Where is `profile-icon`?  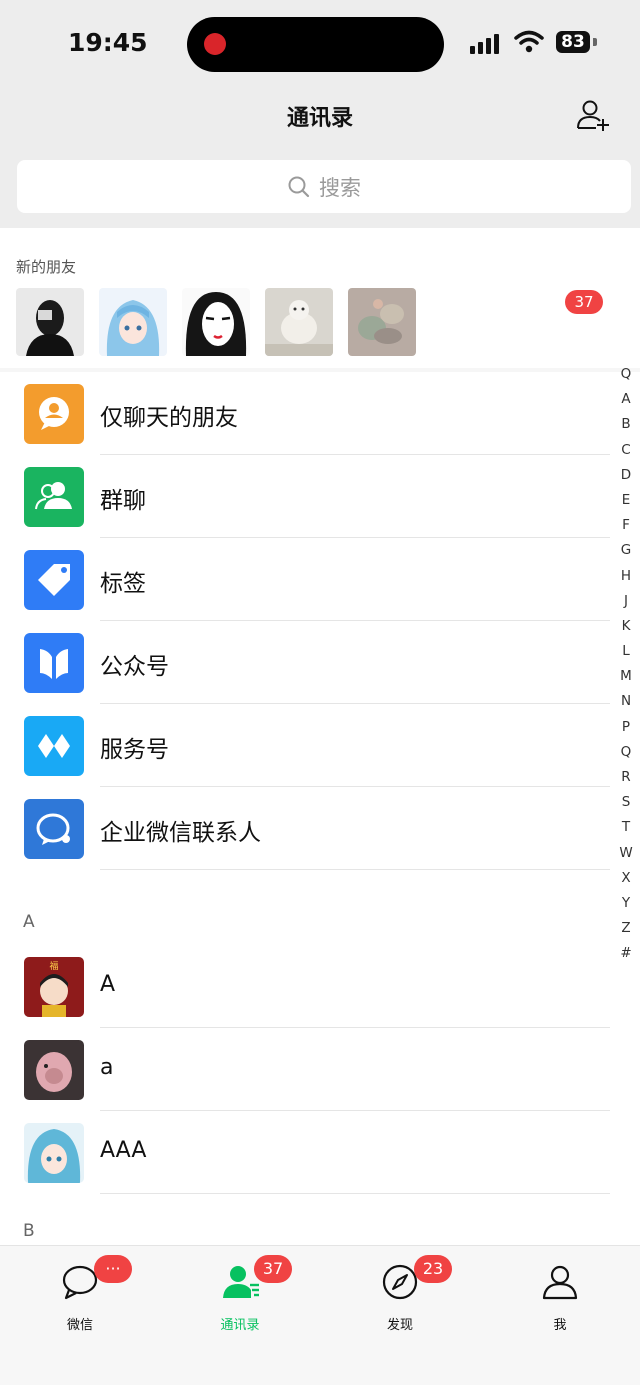 profile-icon is located at coordinates (560, 1282).